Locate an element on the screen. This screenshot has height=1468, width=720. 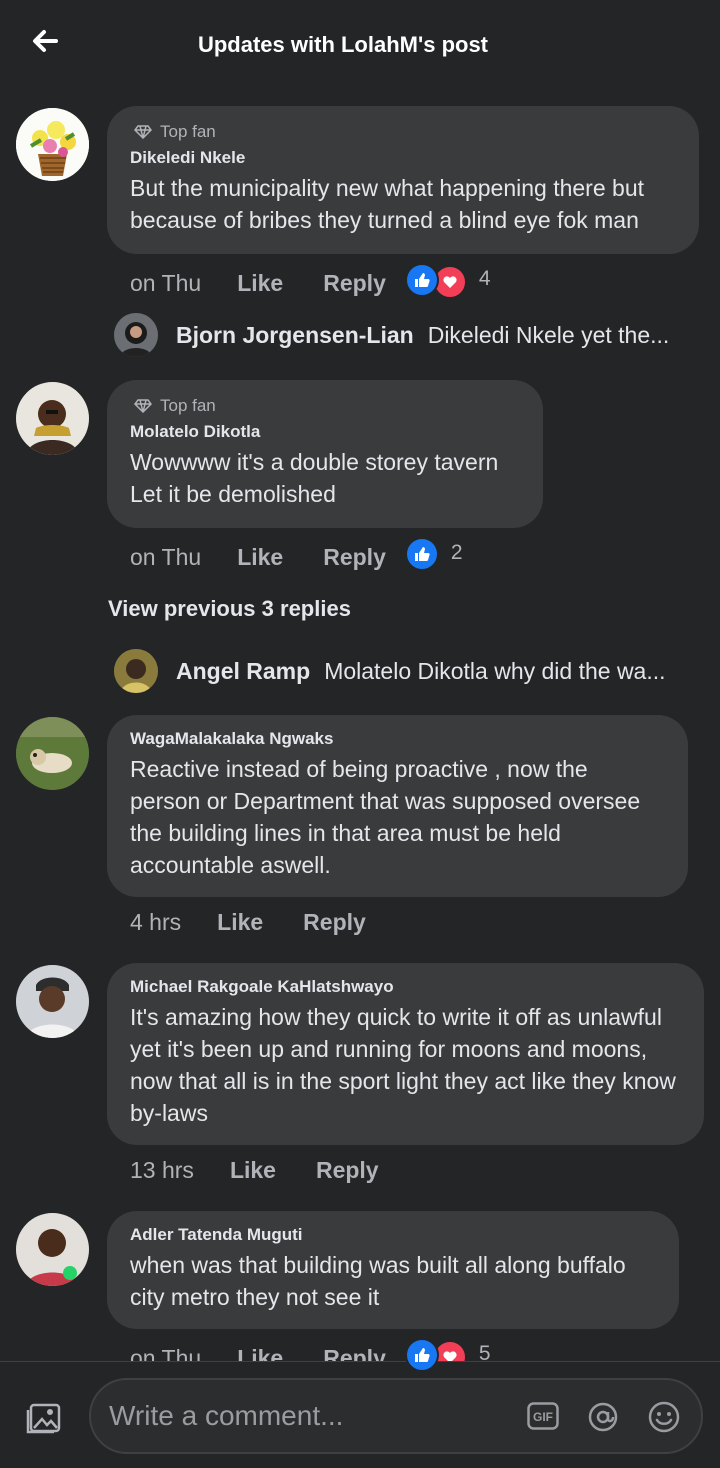
reactions: 2 is located at coordinates (433, 555).